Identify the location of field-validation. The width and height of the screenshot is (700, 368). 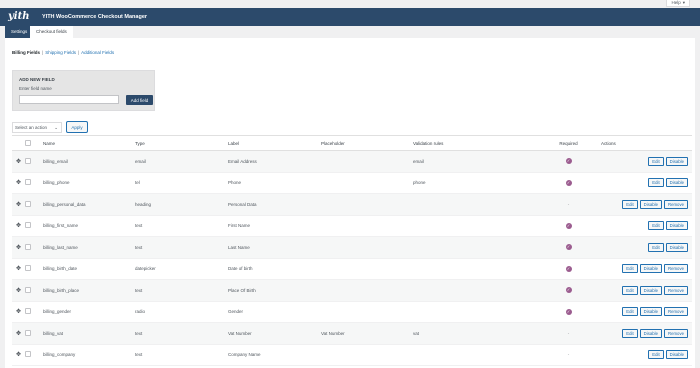
(474, 226).